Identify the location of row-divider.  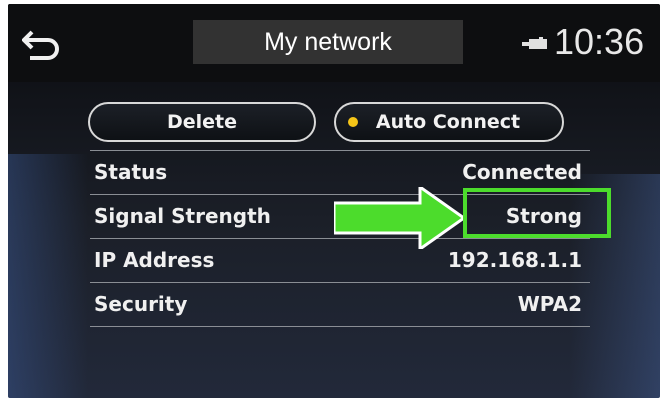
(340, 326).